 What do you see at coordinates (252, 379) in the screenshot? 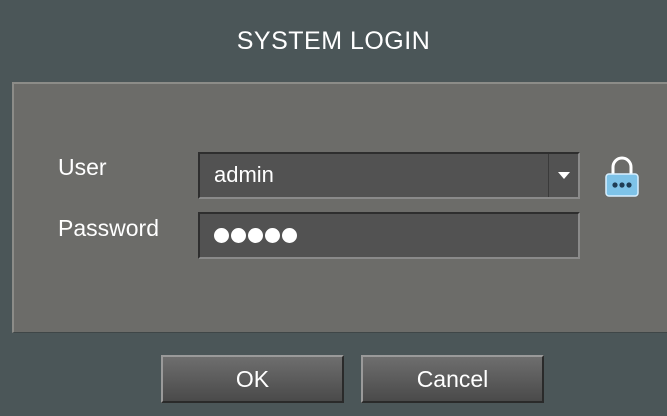
I see `ok-button: OK` at bounding box center [252, 379].